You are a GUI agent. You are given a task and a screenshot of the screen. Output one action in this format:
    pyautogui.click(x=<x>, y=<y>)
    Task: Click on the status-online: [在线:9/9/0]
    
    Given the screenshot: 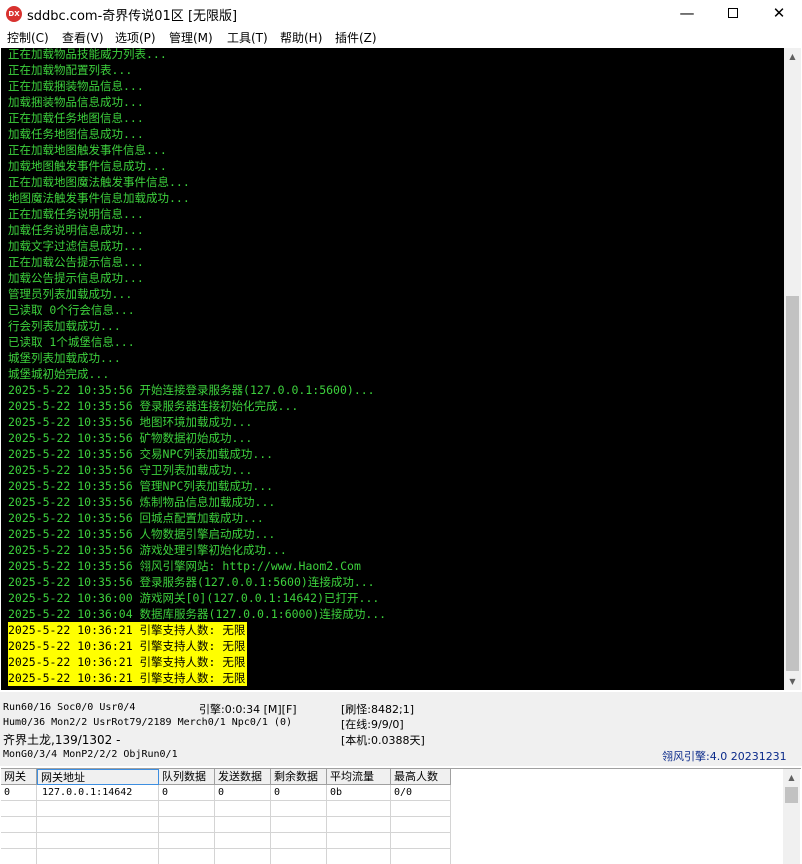 What is the action you would take?
    pyautogui.click(x=372, y=724)
    